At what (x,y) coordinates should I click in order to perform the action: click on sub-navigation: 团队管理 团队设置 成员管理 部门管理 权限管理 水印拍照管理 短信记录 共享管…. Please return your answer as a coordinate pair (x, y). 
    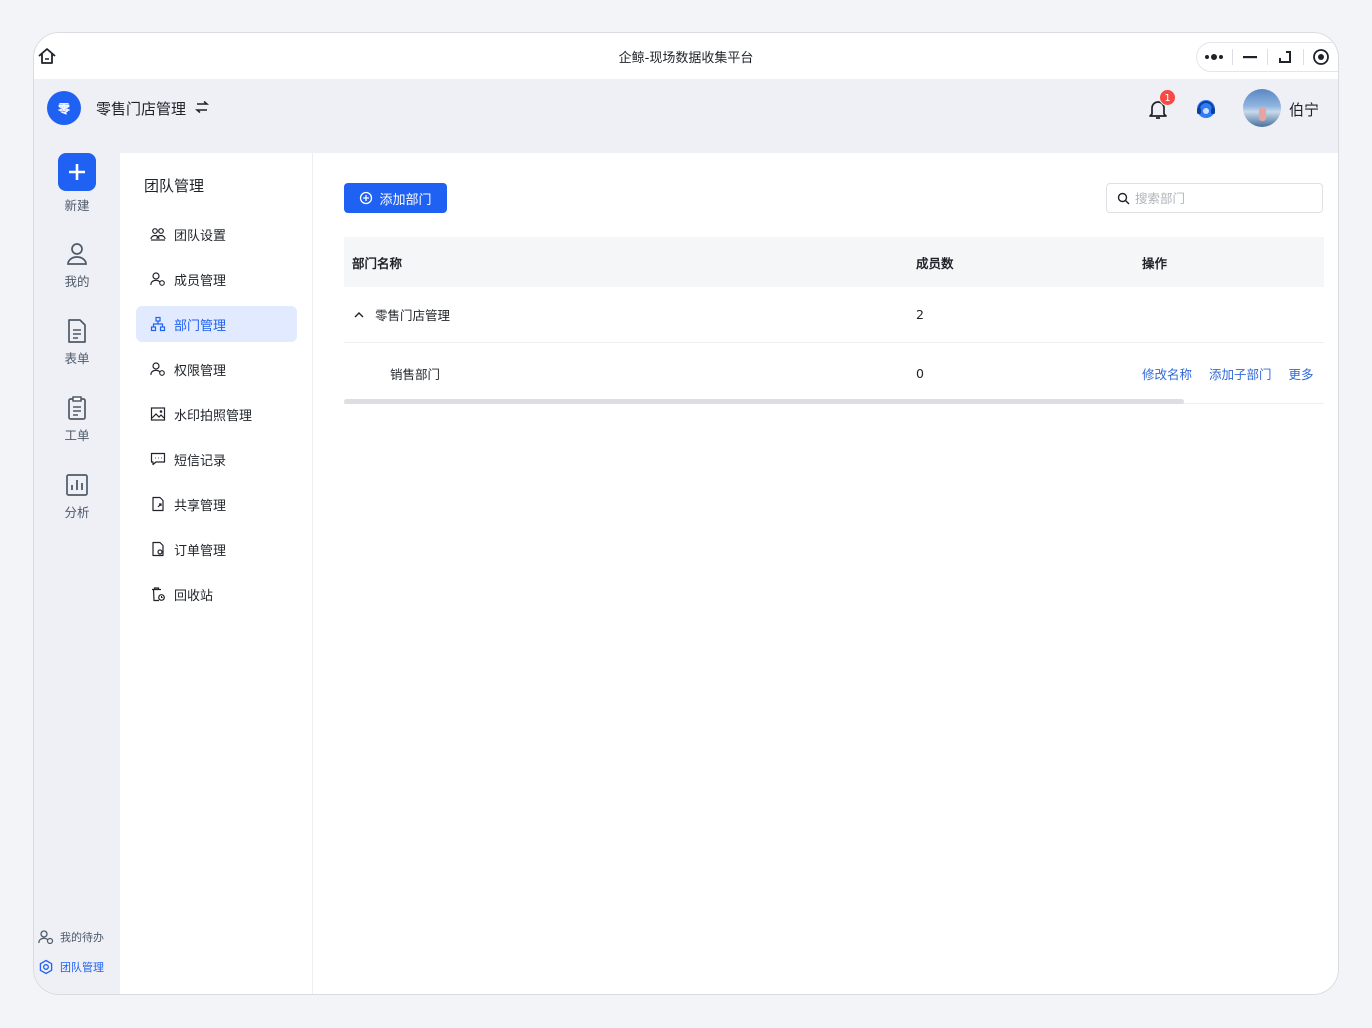
    Looking at the image, I should click on (216, 573).